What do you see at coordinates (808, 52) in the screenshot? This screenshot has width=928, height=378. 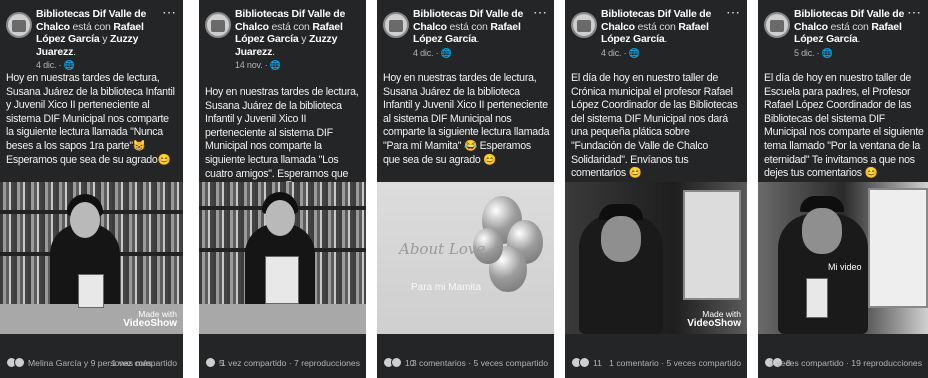 I see `date-text: 5 dic. ·` at bounding box center [808, 52].